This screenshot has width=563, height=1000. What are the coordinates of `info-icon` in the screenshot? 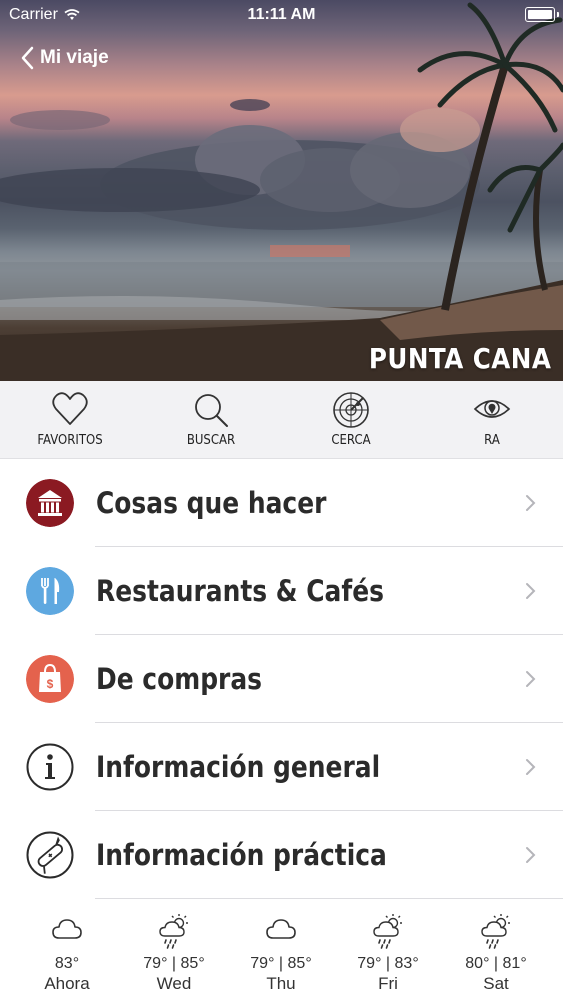 It's located at (50, 767).